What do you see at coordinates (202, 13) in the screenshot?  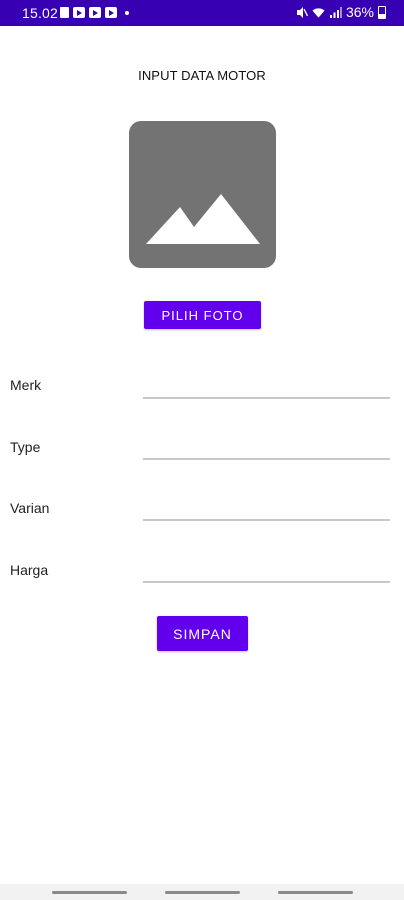 I see `status-bar: 15.02 36%` at bounding box center [202, 13].